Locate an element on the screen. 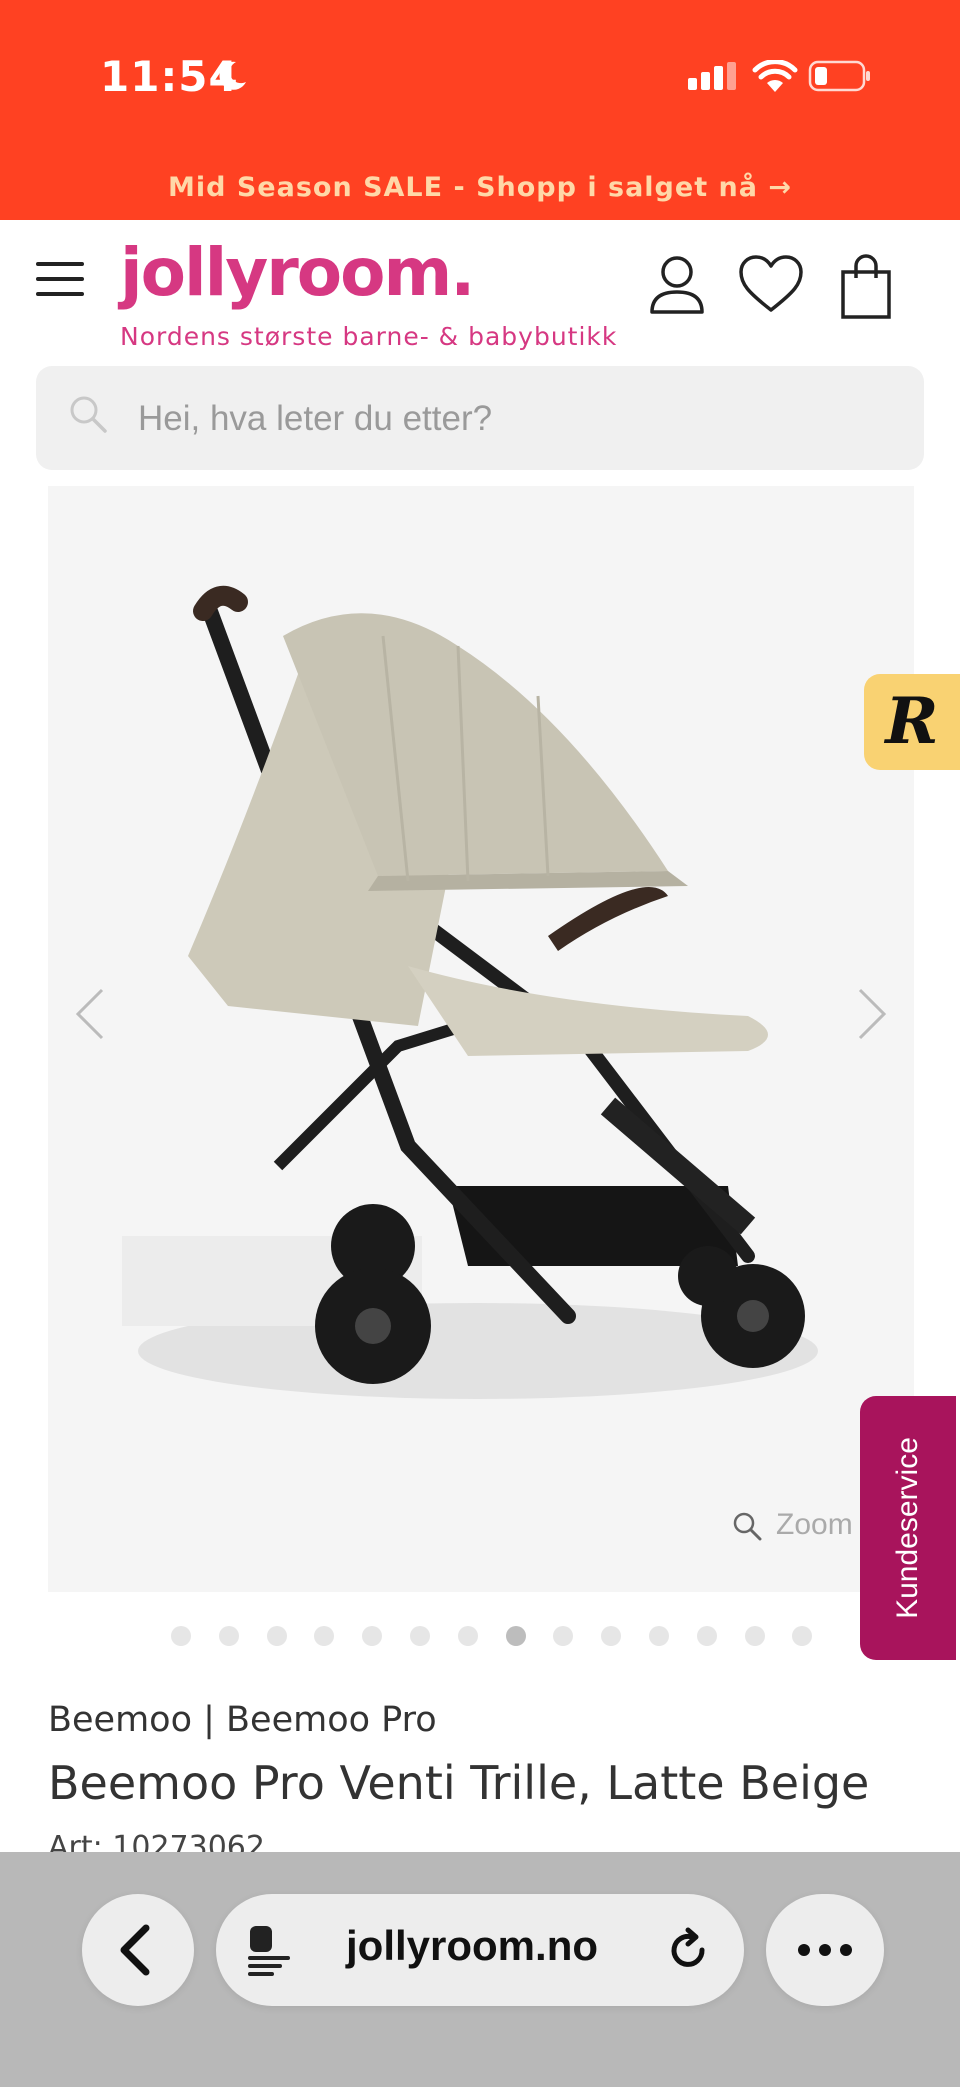  ellipsis-icon is located at coordinates (825, 1950).